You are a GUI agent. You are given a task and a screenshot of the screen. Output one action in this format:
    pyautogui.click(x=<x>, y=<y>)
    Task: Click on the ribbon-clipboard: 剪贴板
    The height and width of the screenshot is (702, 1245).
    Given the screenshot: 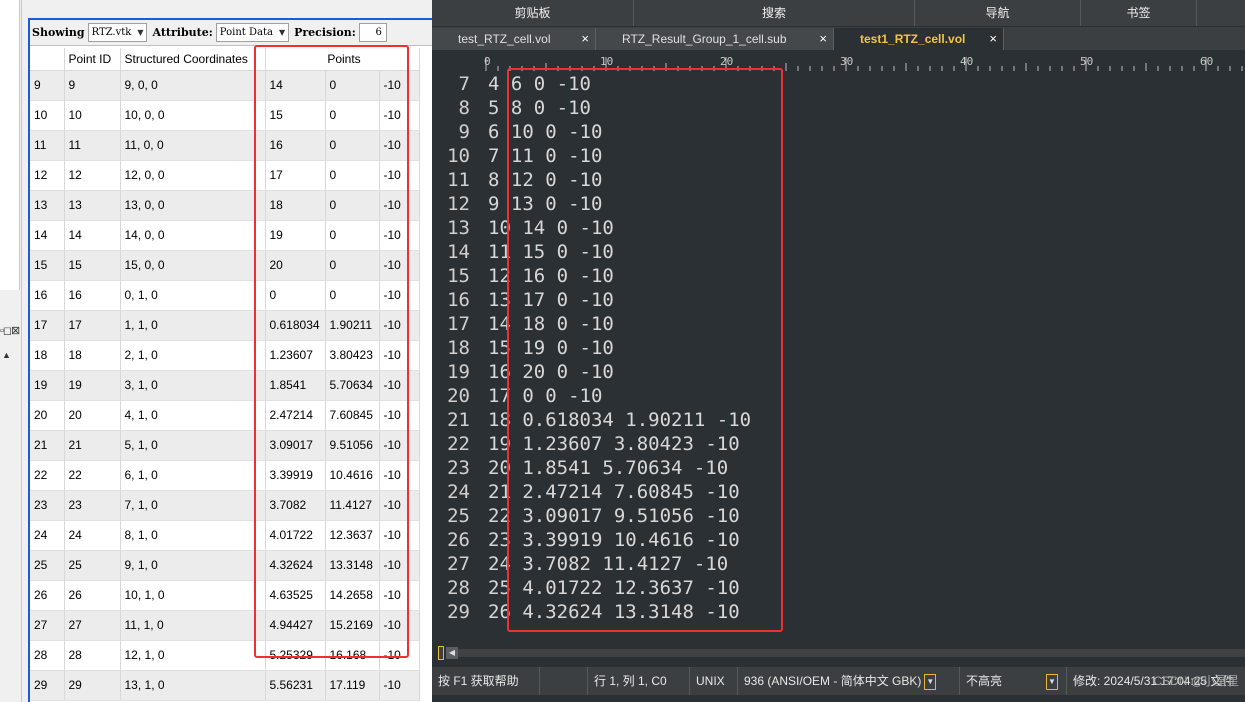 What is the action you would take?
    pyautogui.click(x=533, y=13)
    